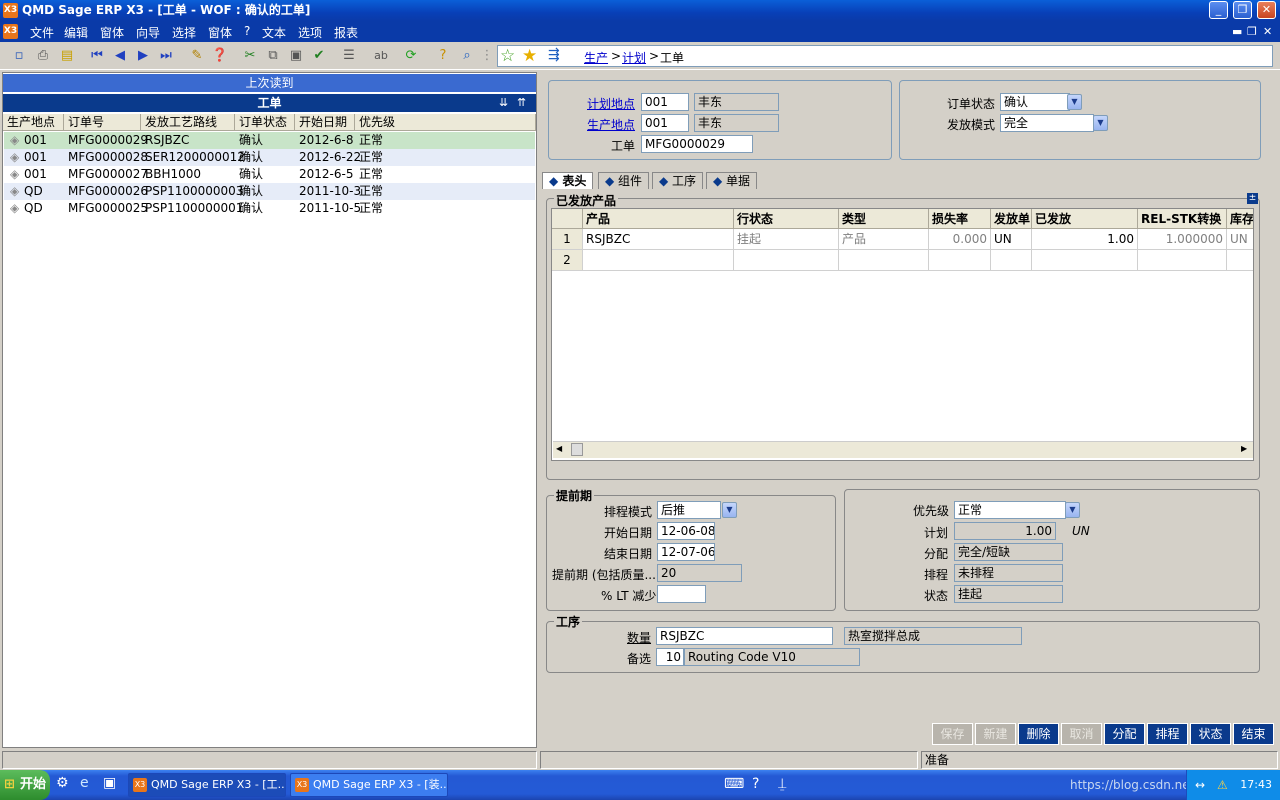  What do you see at coordinates (1167, 734) in the screenshot?
I see `schedule-button: 排程` at bounding box center [1167, 734].